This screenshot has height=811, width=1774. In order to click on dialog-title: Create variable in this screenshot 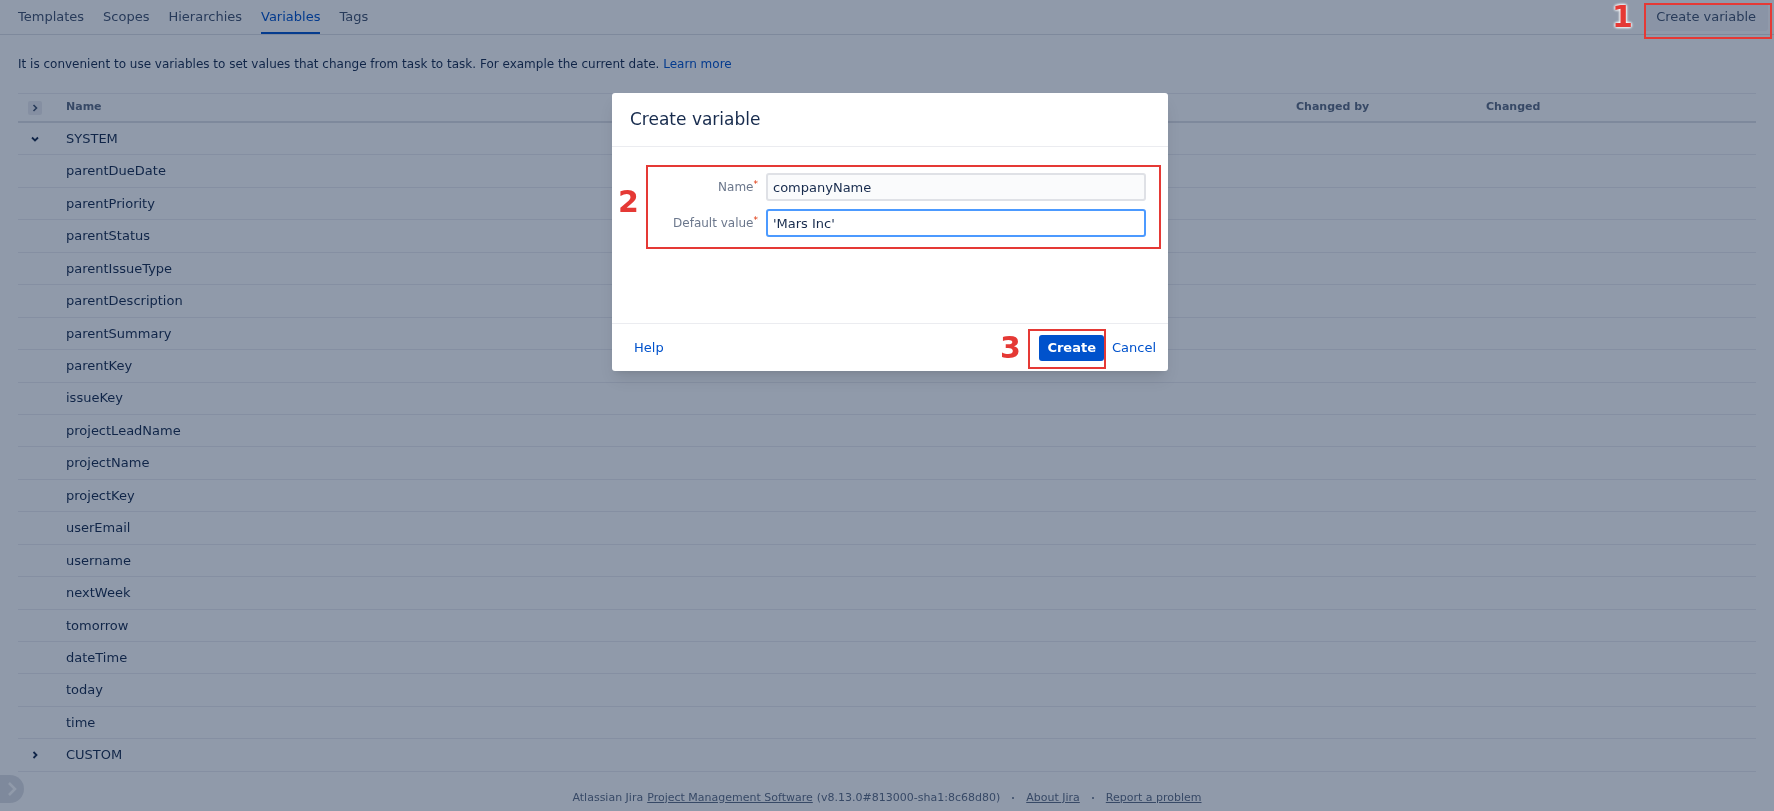, I will do `click(695, 119)`.